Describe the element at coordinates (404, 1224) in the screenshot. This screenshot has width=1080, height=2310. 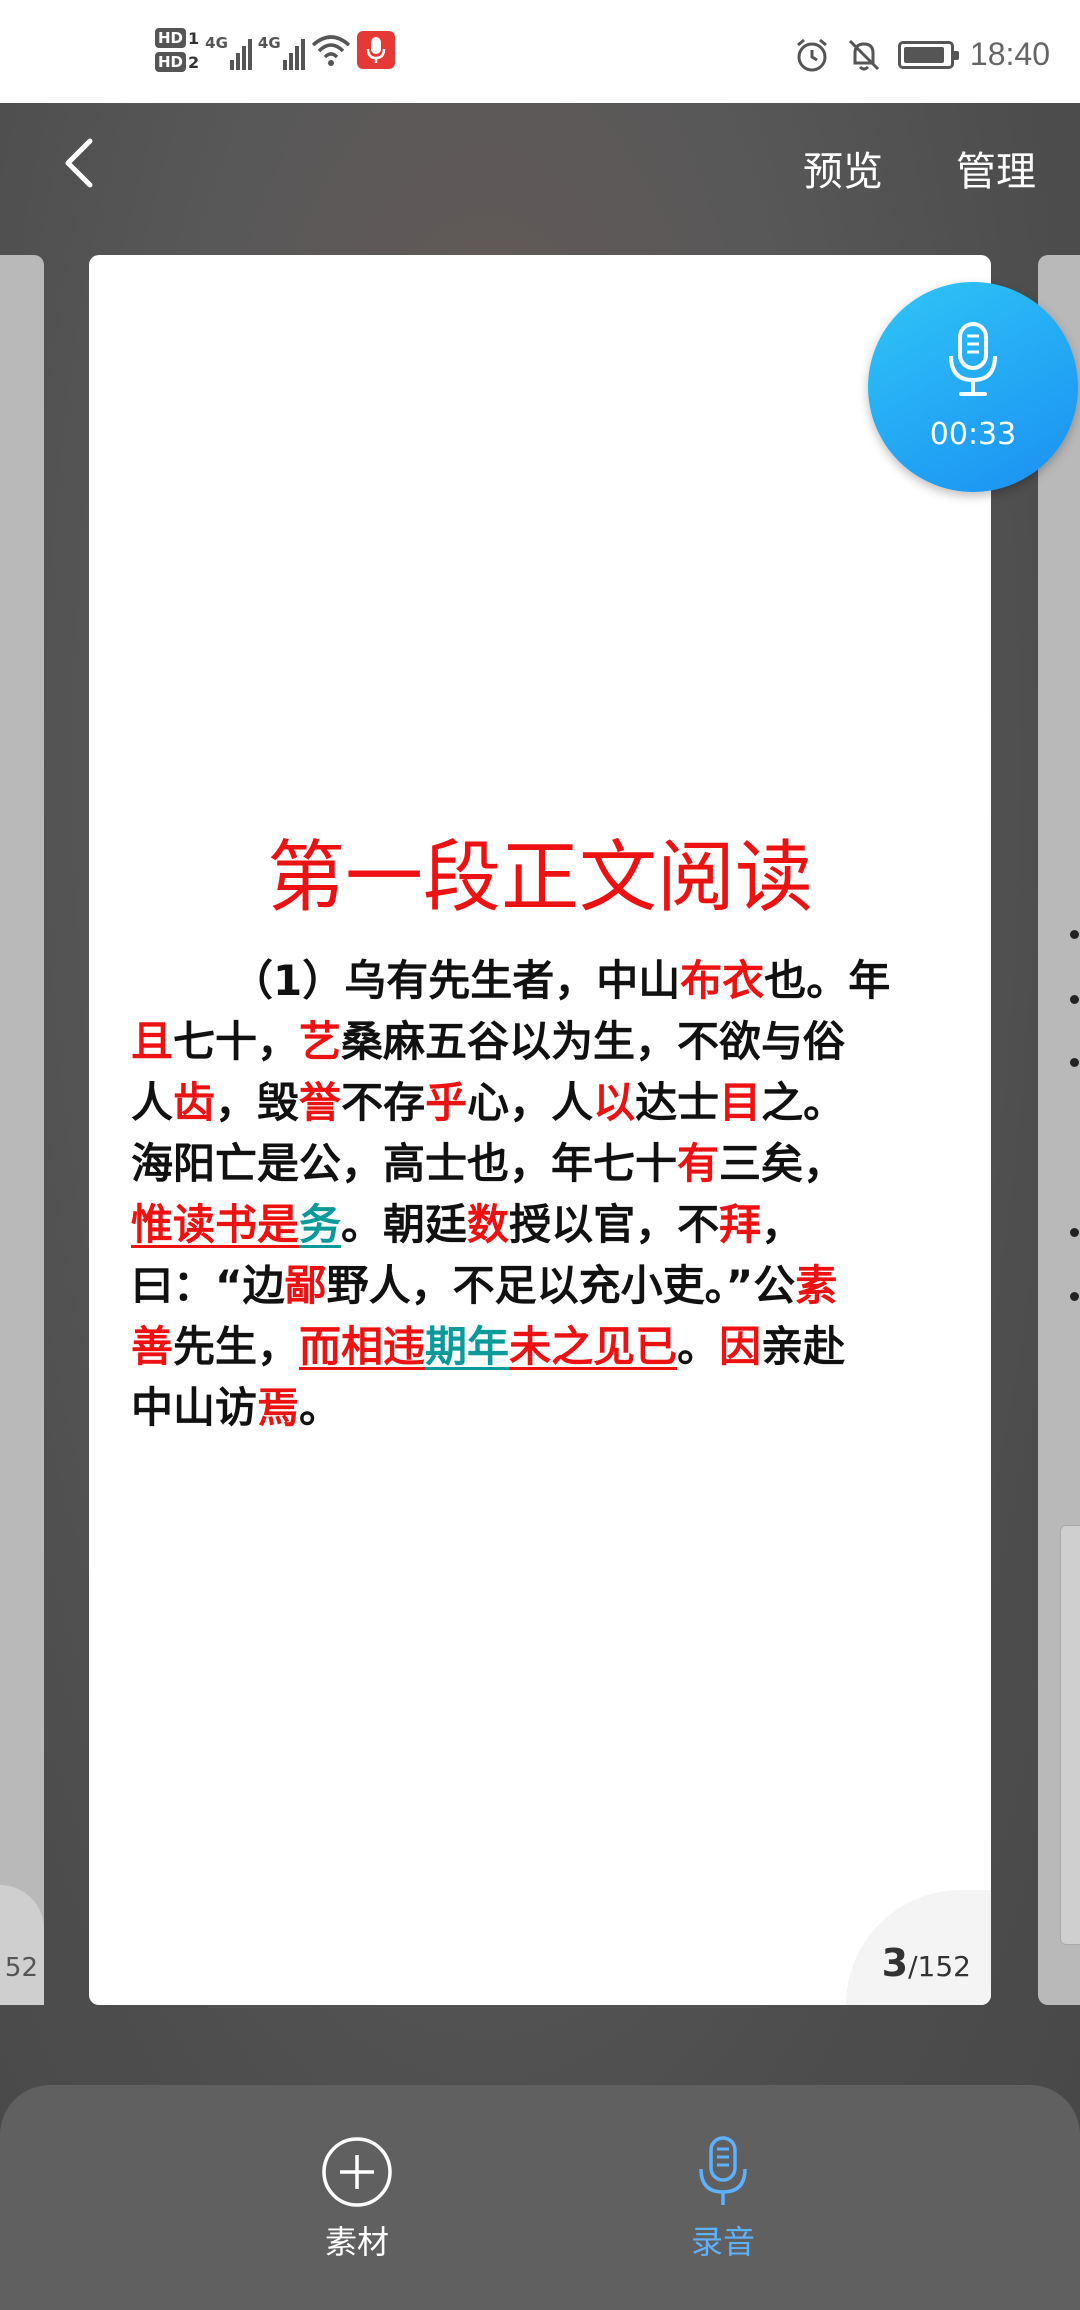
I see `body-text: 。朝廷` at that location.